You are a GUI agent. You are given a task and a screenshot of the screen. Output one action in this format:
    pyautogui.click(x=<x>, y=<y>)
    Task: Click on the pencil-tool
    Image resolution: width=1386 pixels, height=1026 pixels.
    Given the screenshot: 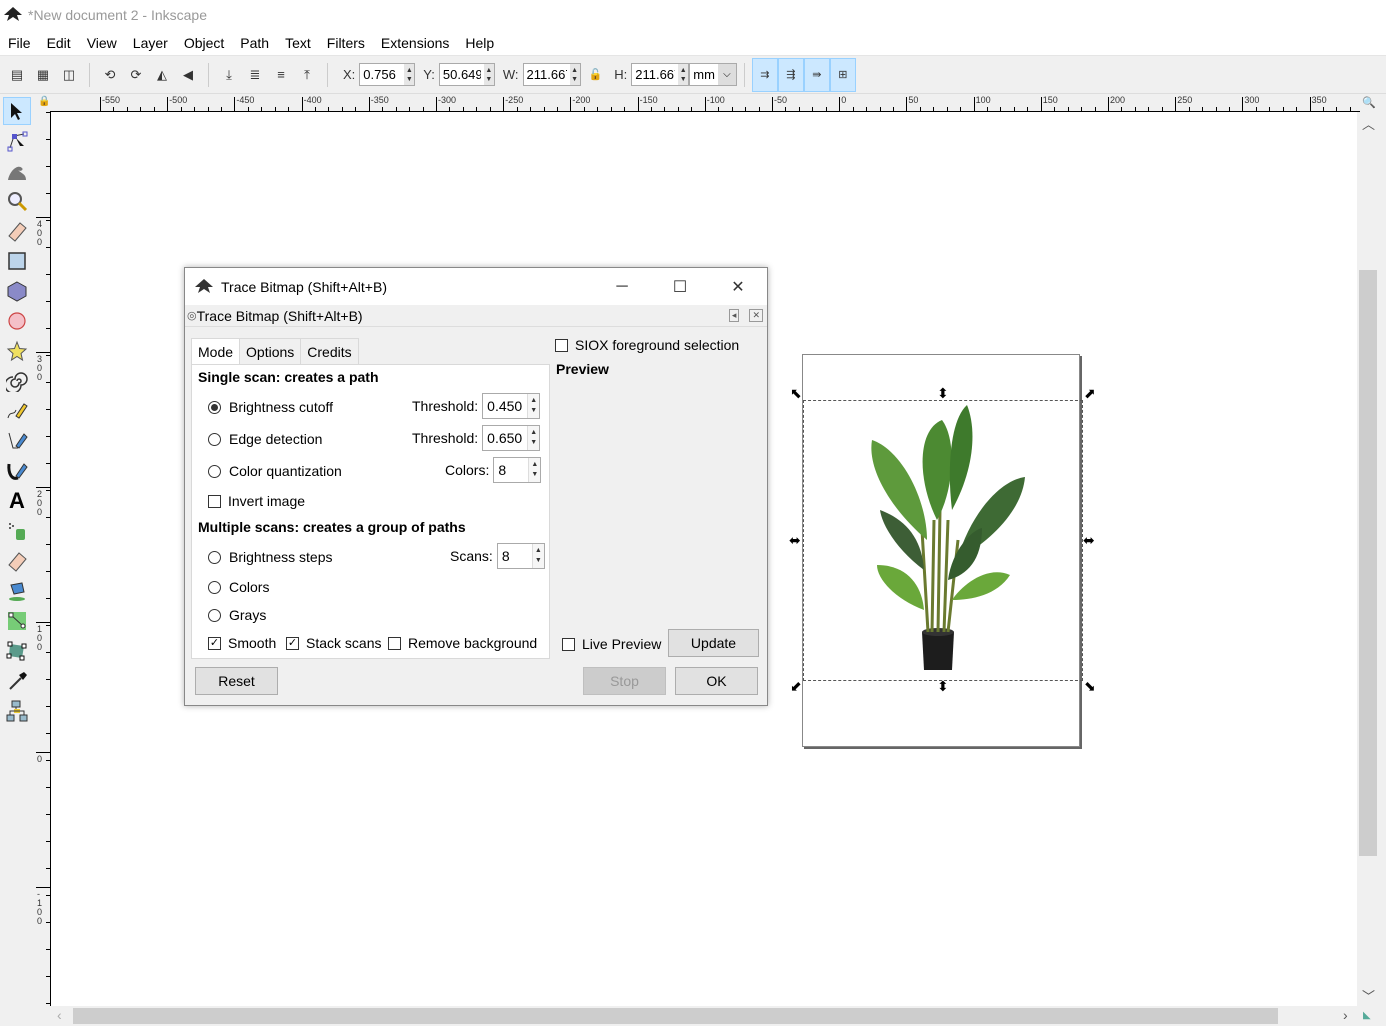 What is the action you would take?
    pyautogui.click(x=17, y=411)
    